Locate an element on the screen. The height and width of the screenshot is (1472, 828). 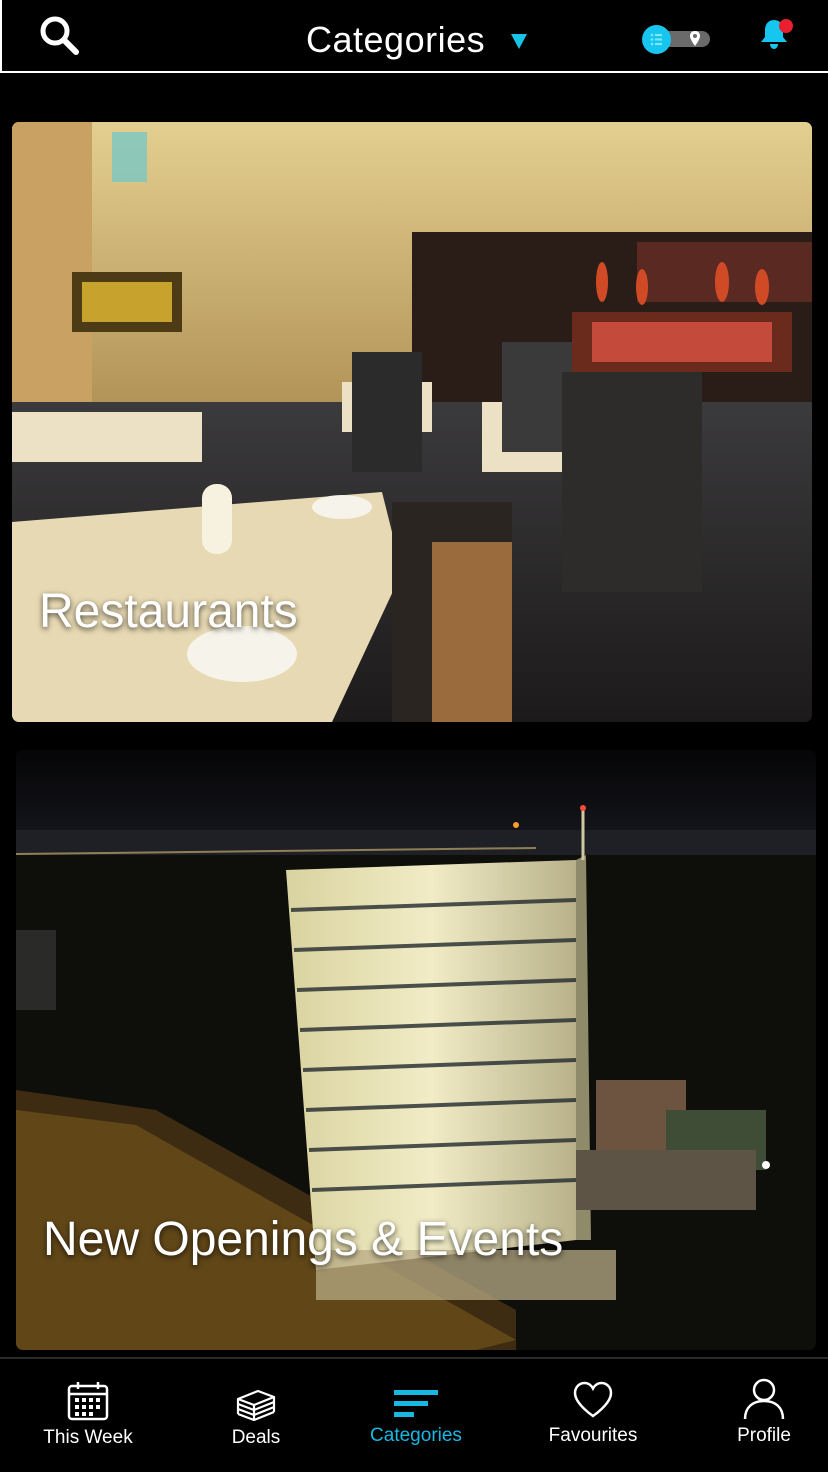
tab-label-profile: Profile is located at coordinates (764, 1435).